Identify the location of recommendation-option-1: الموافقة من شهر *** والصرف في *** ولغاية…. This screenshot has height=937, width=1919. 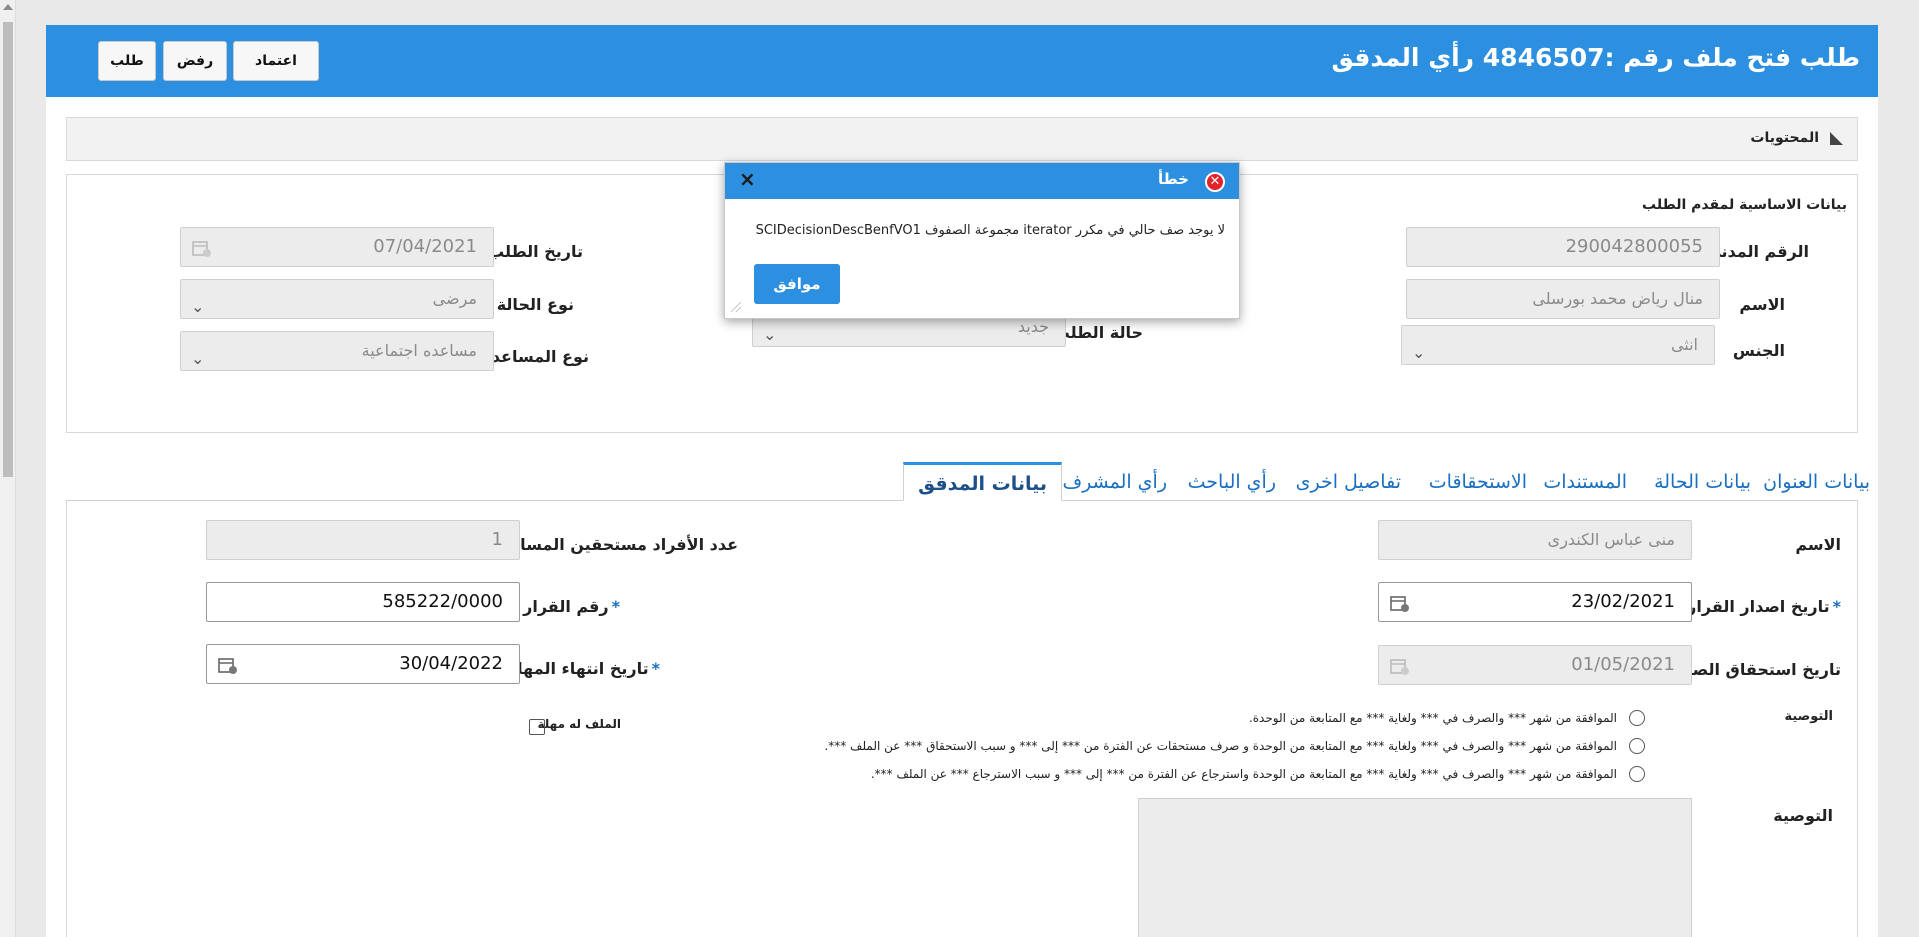
(1447, 718).